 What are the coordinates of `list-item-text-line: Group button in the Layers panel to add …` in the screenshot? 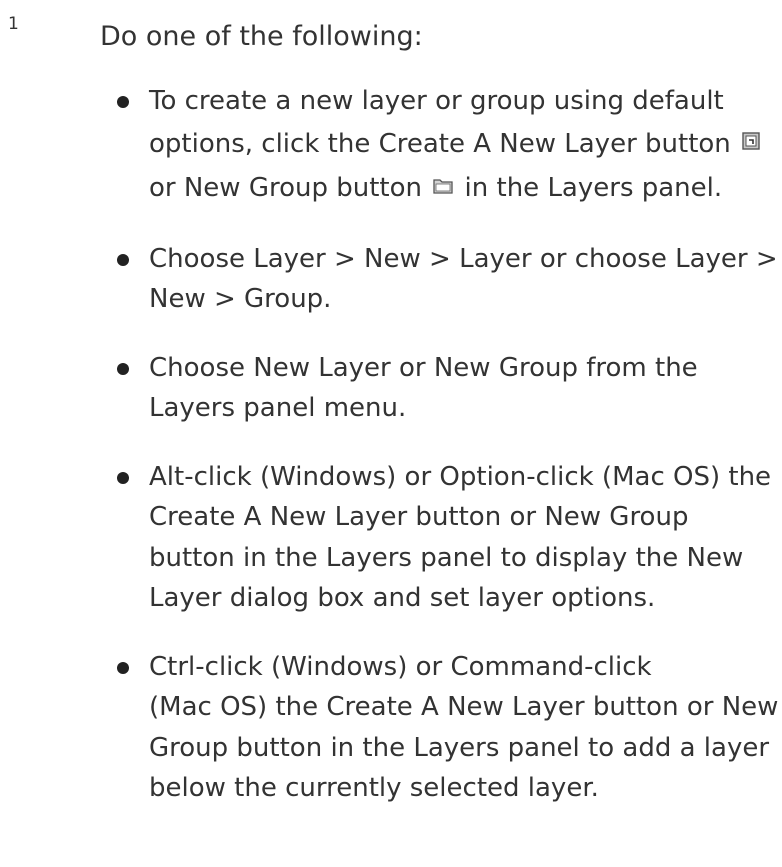 It's located at (459, 747).